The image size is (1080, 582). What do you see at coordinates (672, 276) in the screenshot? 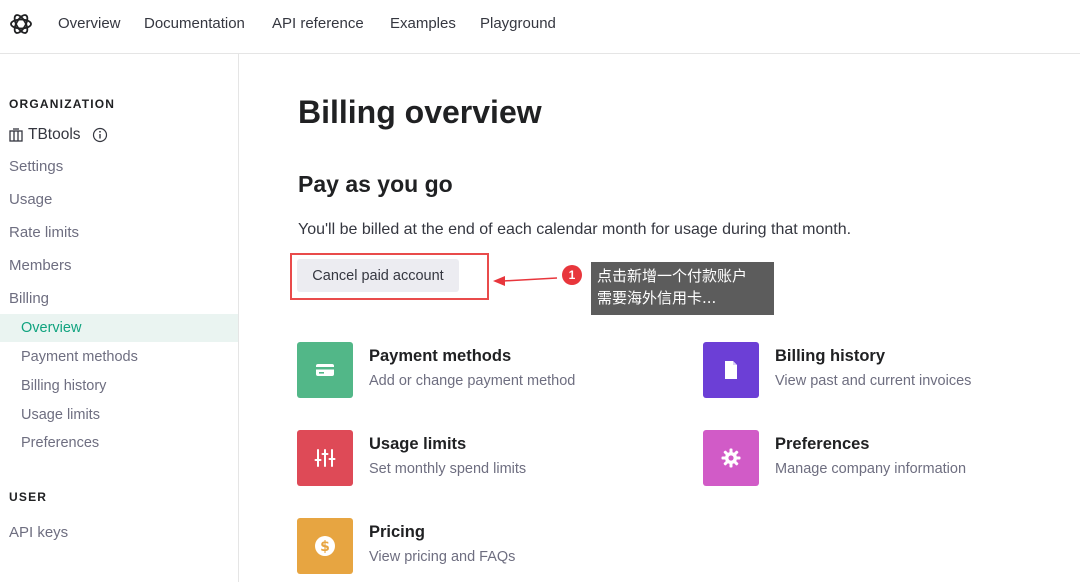
I see `annotation-line-1: 点击新增一个付款账户` at bounding box center [672, 276].